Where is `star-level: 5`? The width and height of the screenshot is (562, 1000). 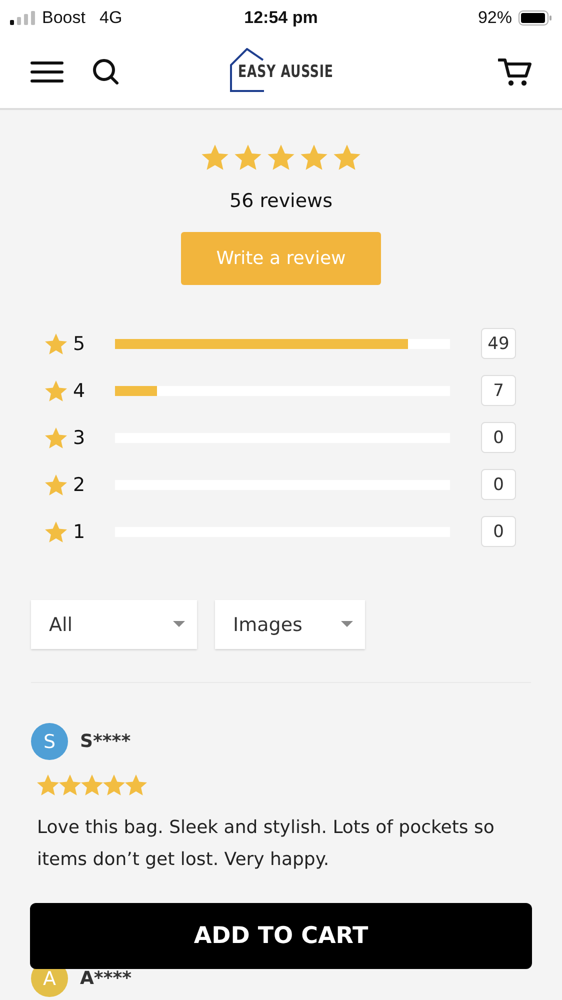
star-level: 5 is located at coordinates (79, 343).